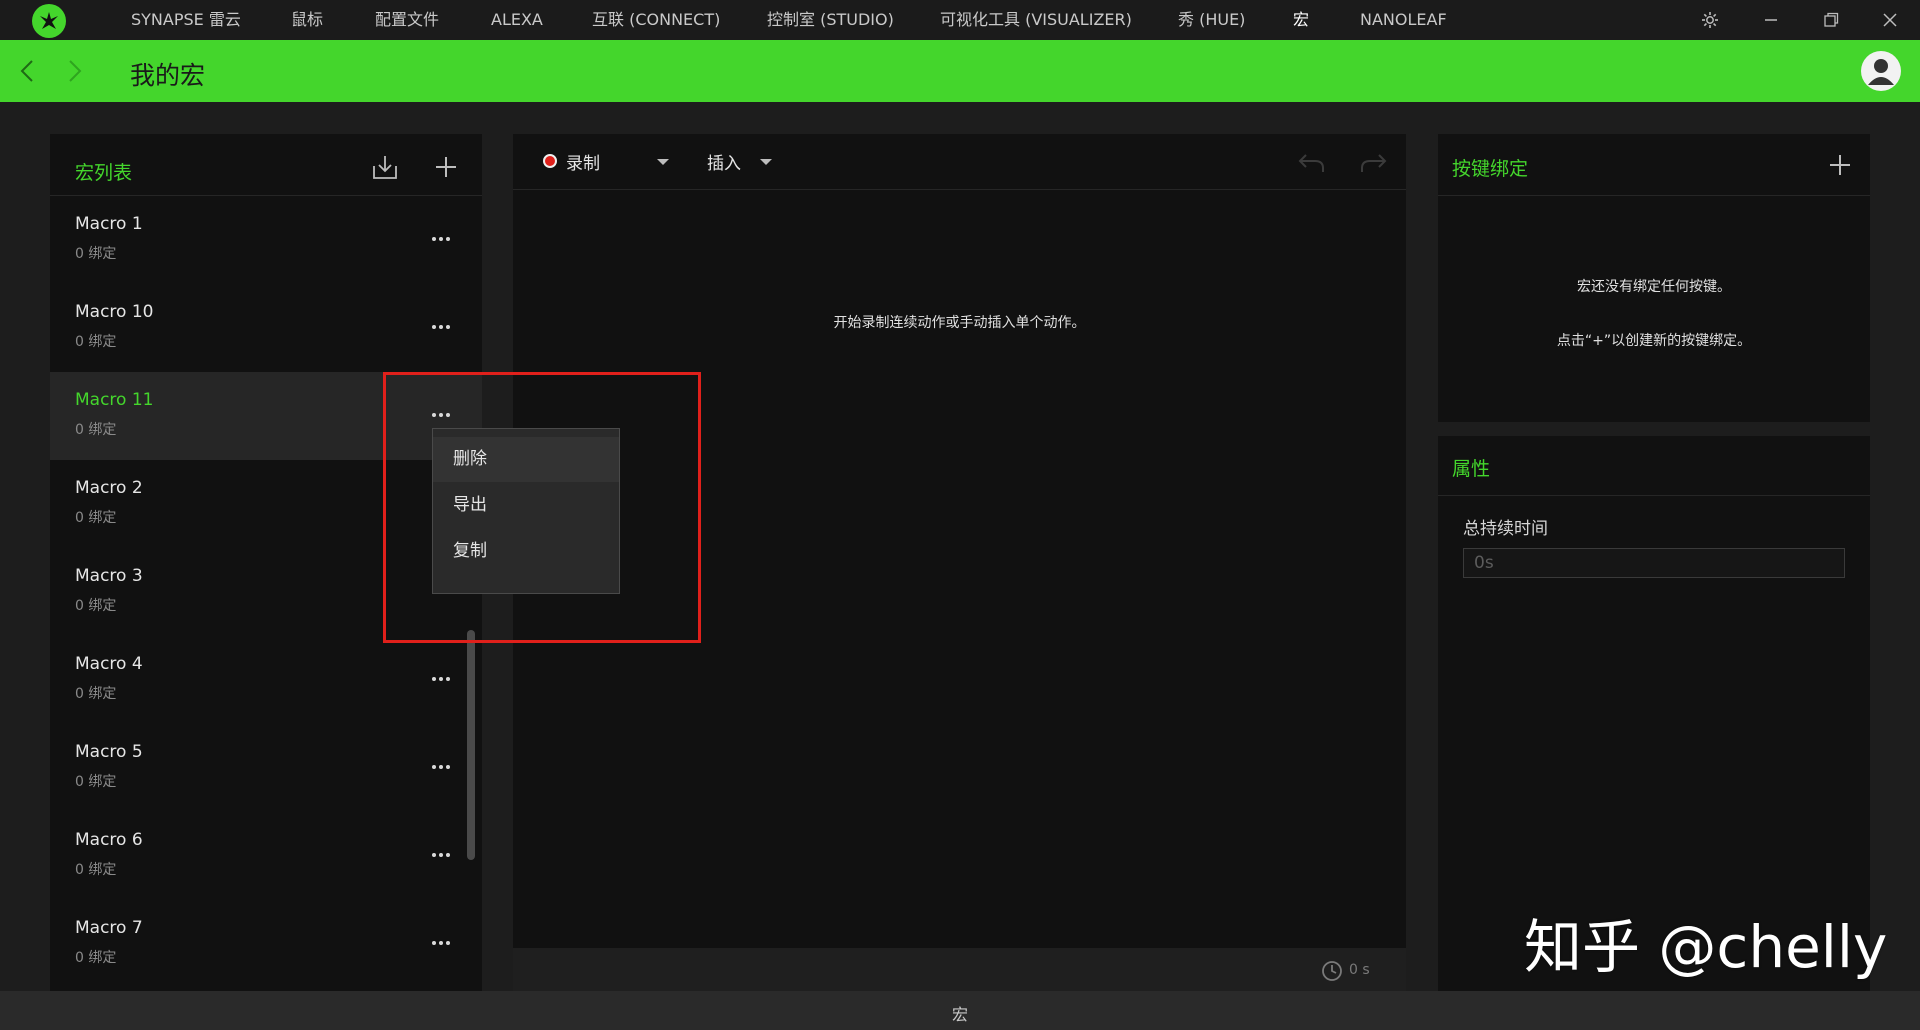 The width and height of the screenshot is (1920, 1030). Describe the element at coordinates (1771, 20) in the screenshot. I see `minimize-icon` at that location.